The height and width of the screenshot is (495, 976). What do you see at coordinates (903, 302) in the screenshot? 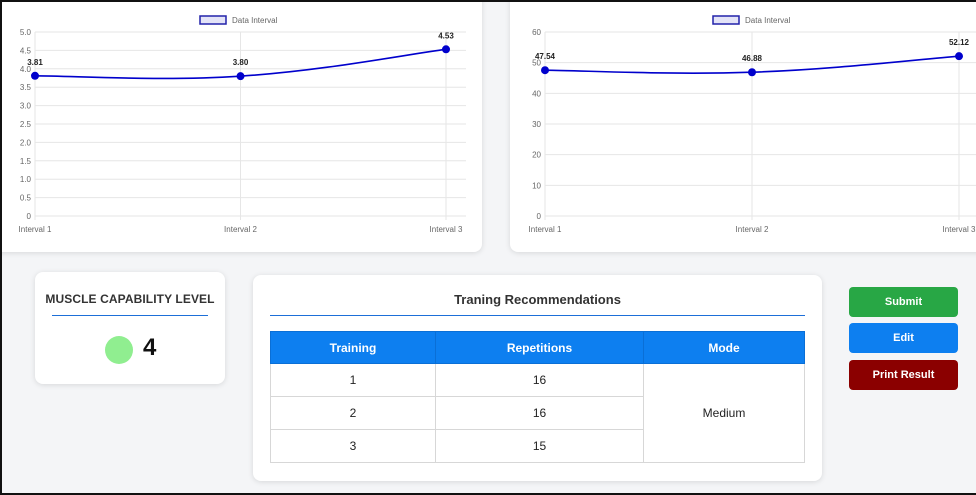
I see `submit-button: Submit` at bounding box center [903, 302].